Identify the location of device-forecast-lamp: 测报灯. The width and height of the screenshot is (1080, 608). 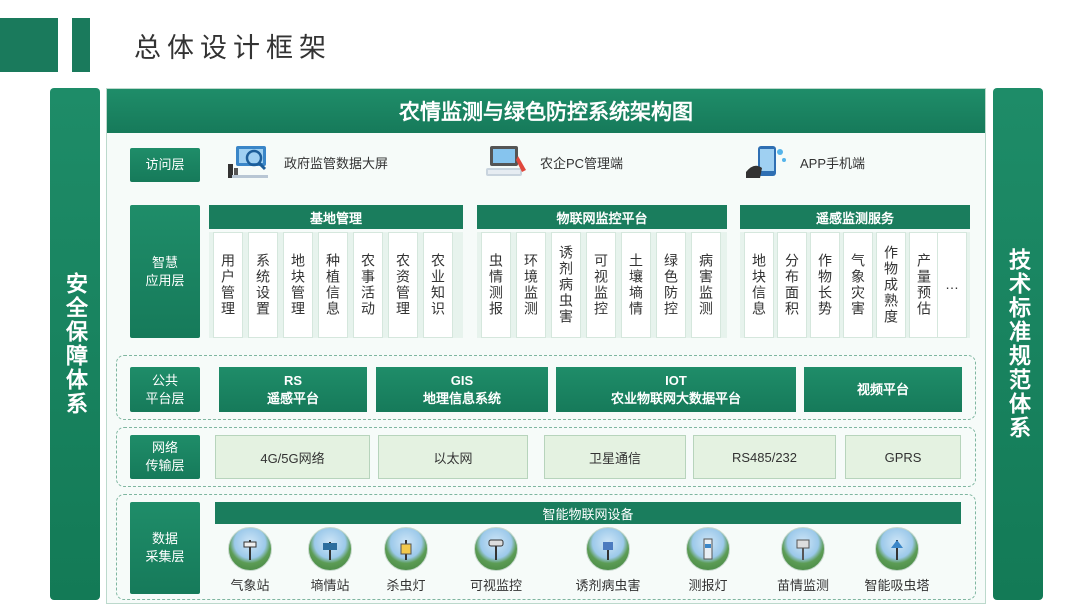
(708, 560).